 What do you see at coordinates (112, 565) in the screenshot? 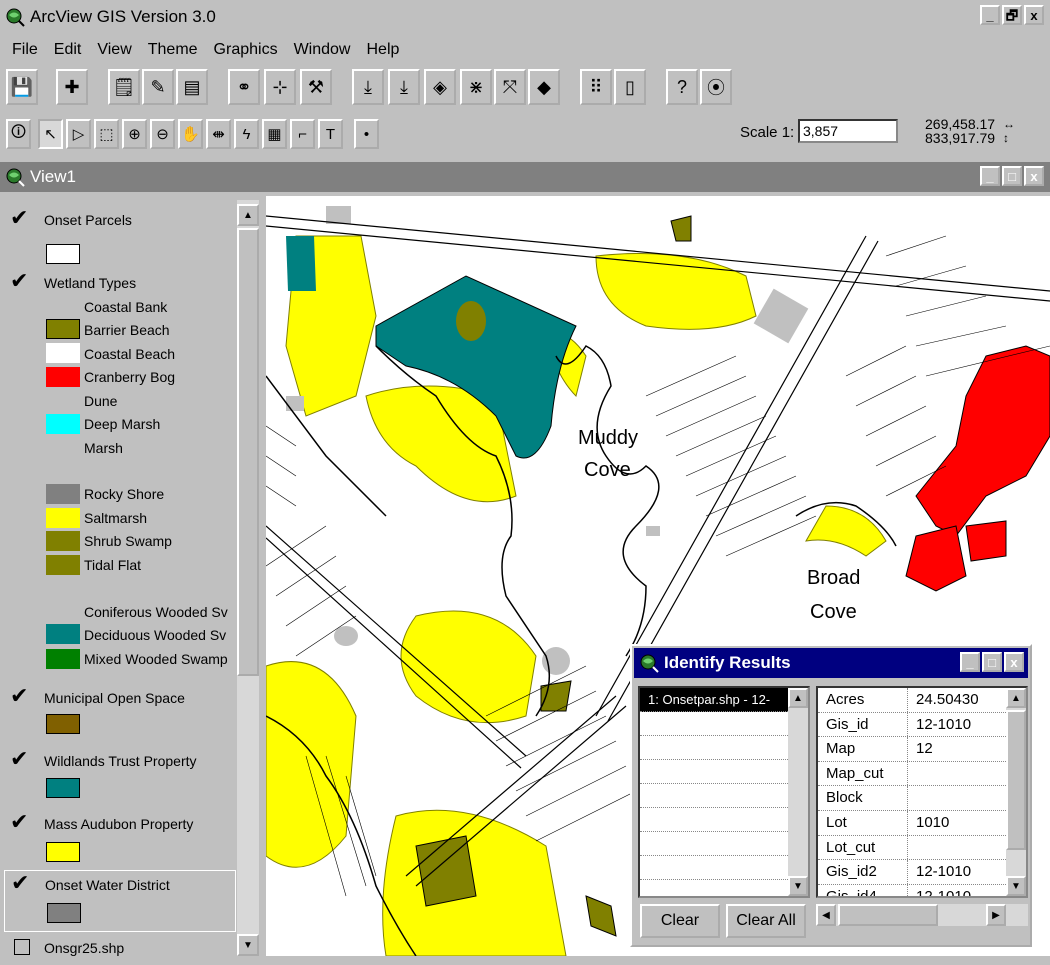
I see `legend-class-label: Tidal Flat` at bounding box center [112, 565].